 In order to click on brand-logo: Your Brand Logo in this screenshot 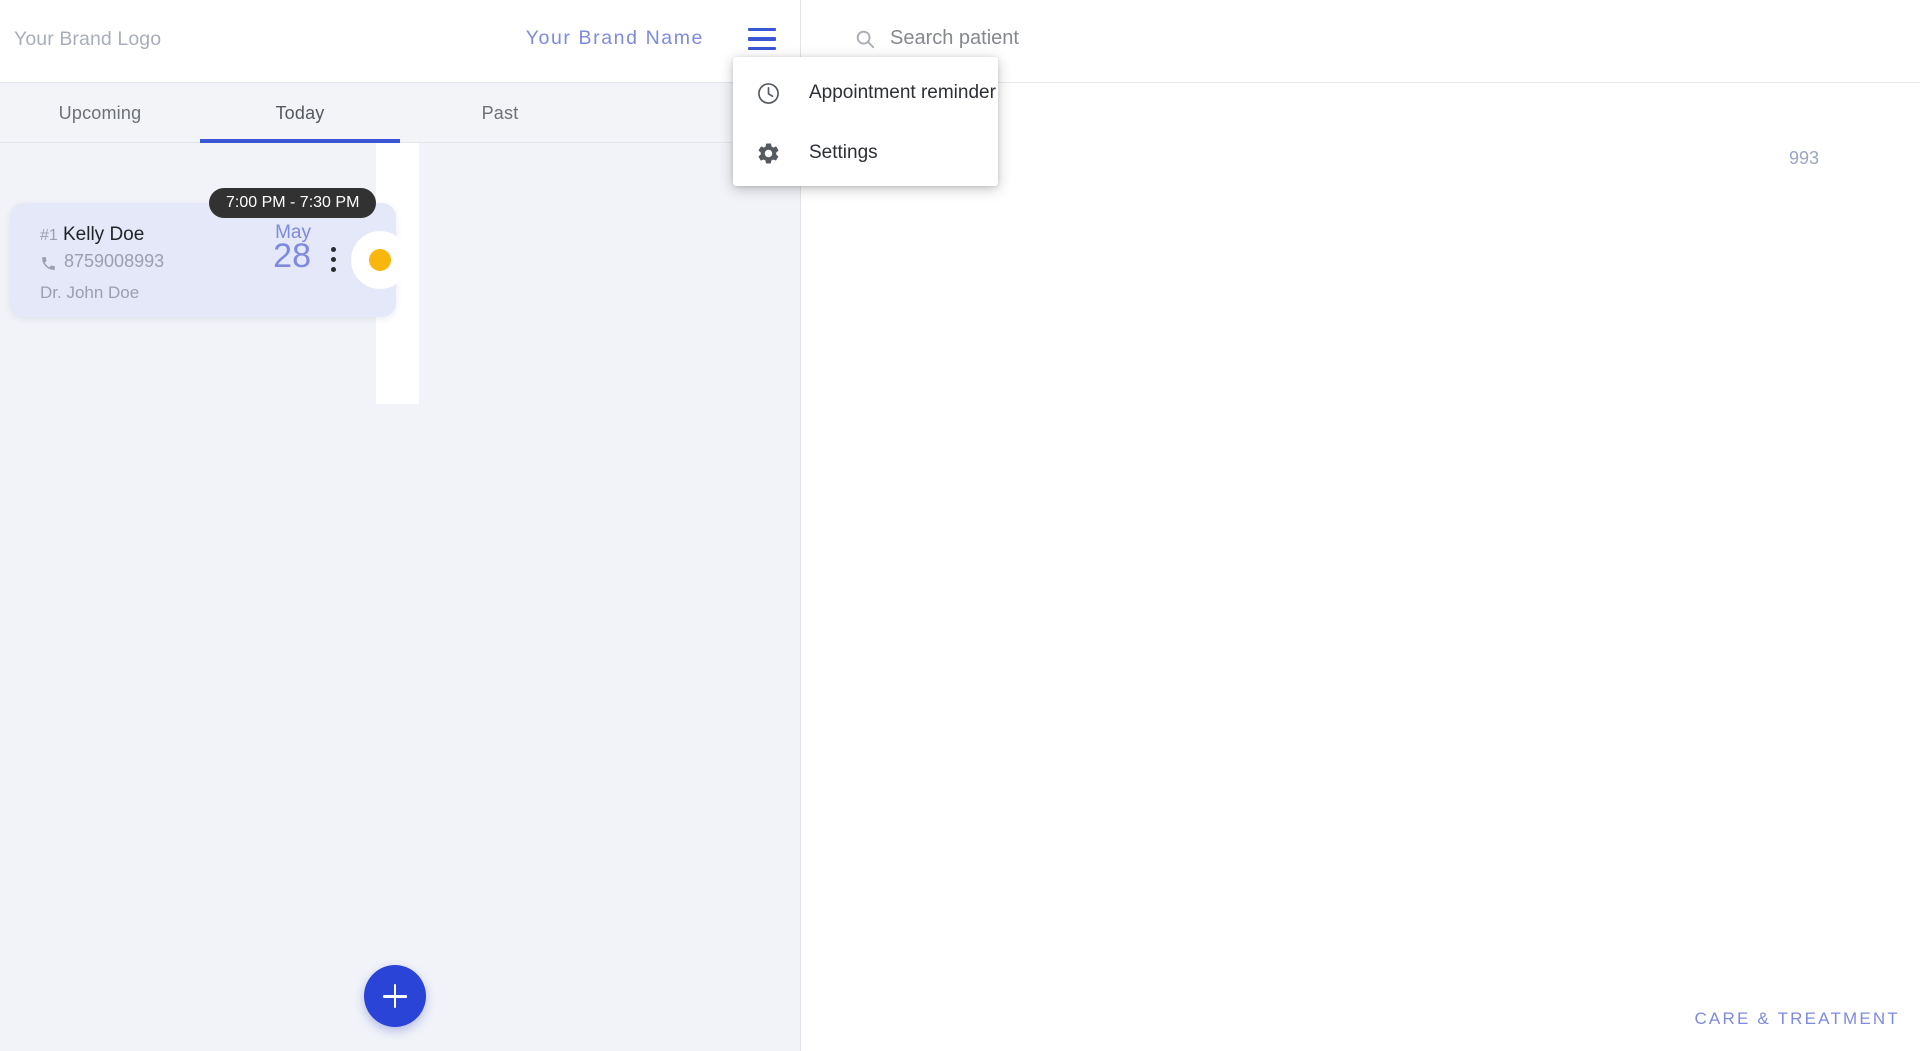, I will do `click(88, 39)`.